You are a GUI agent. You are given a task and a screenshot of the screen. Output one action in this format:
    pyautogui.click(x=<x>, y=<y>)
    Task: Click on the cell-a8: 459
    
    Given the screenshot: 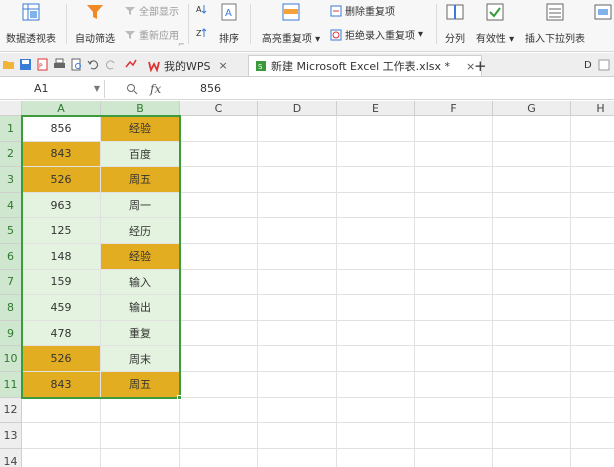 What is the action you would take?
    pyautogui.click(x=61, y=308)
    